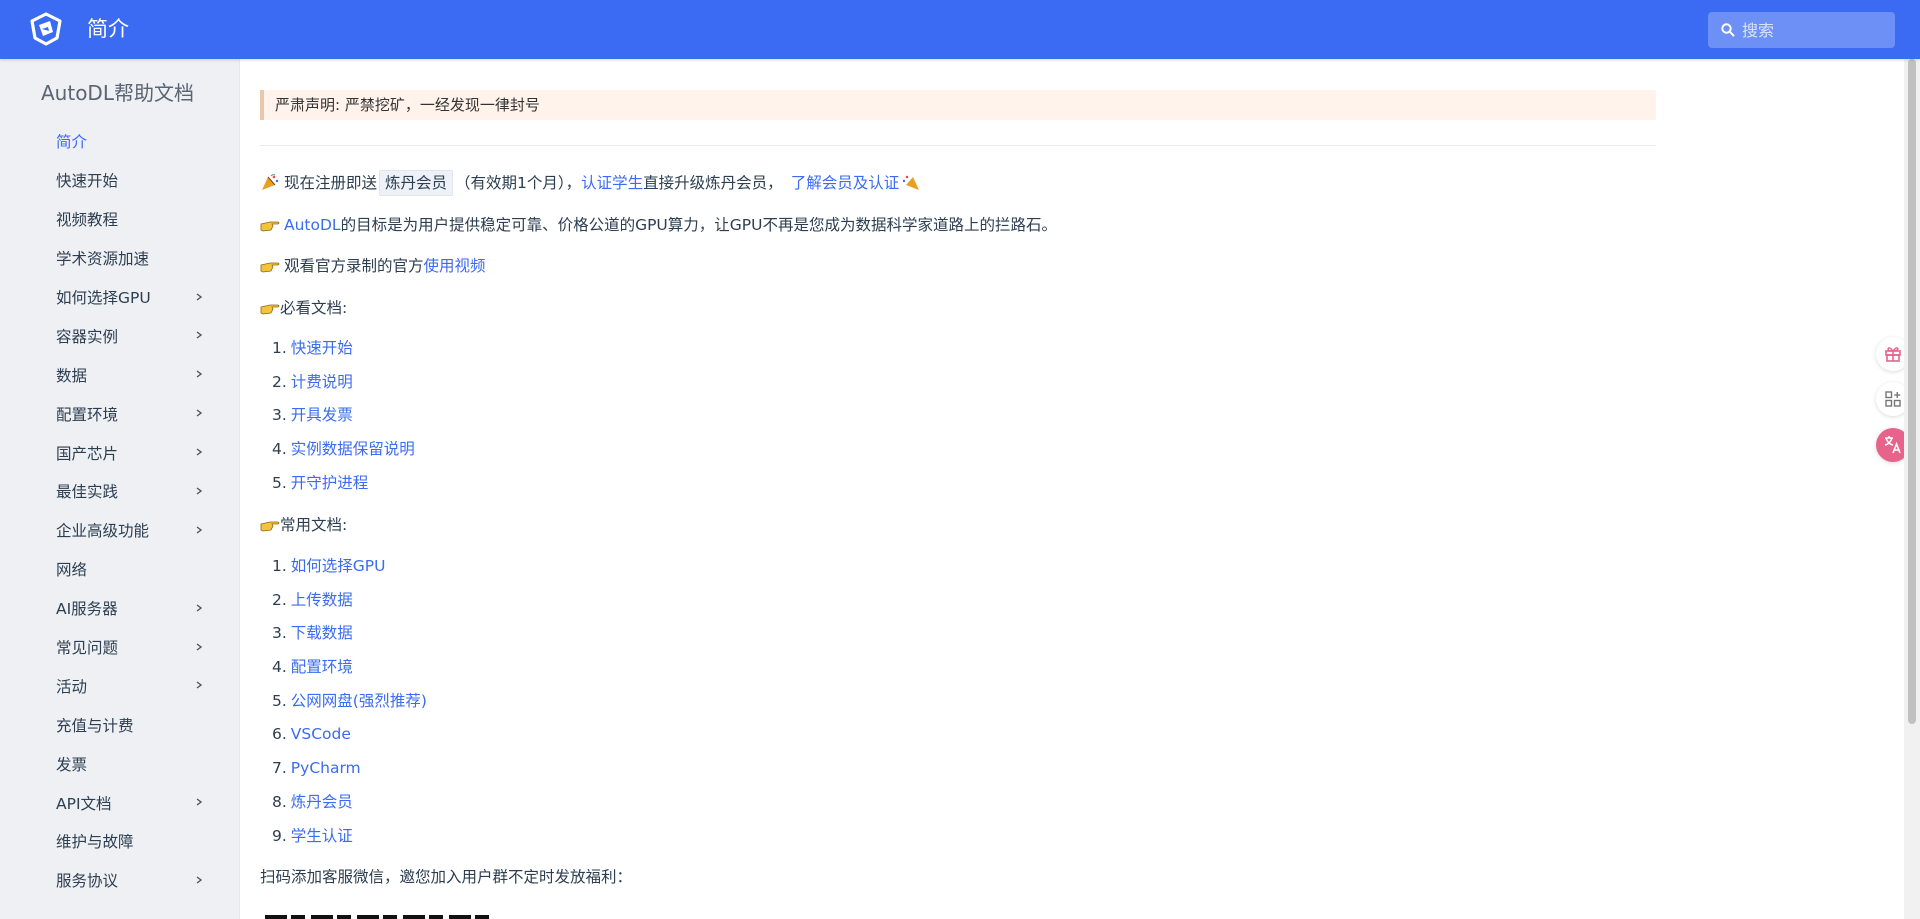  I want to click on doc-list-item: 1. 如何选择GPU, so click(349, 567).